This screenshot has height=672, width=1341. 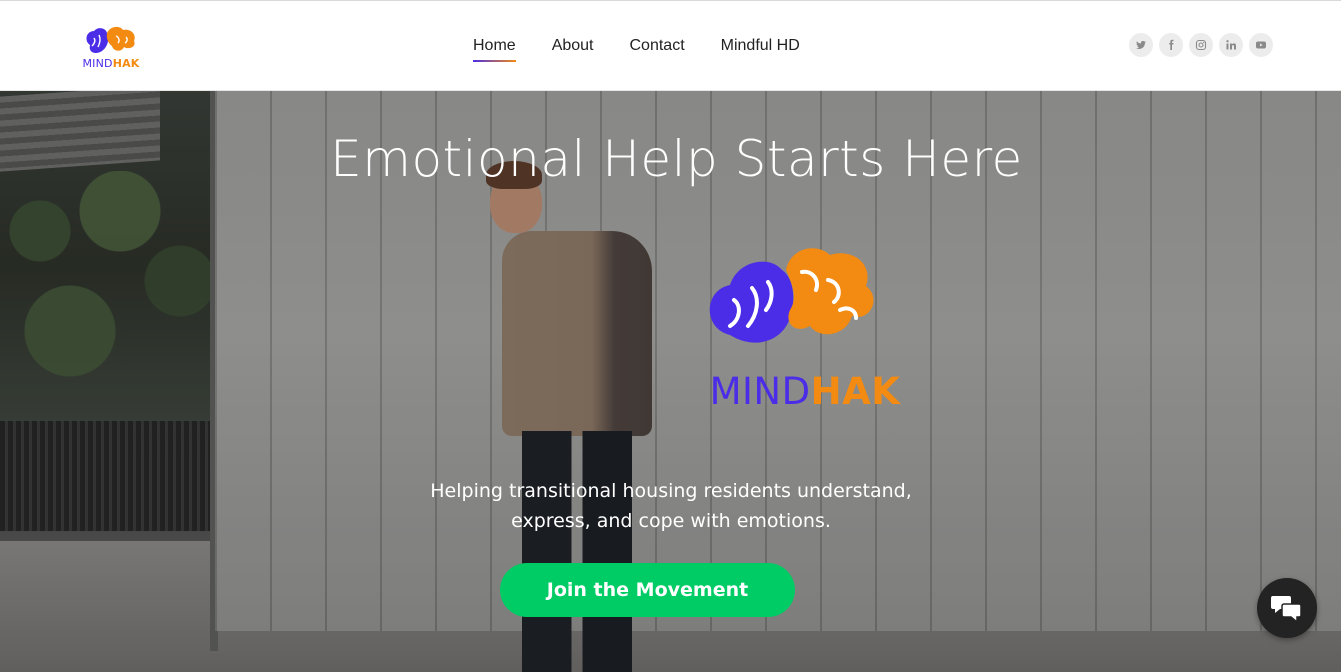 What do you see at coordinates (647, 590) in the screenshot?
I see `join-movement-button: Join the Movement` at bounding box center [647, 590].